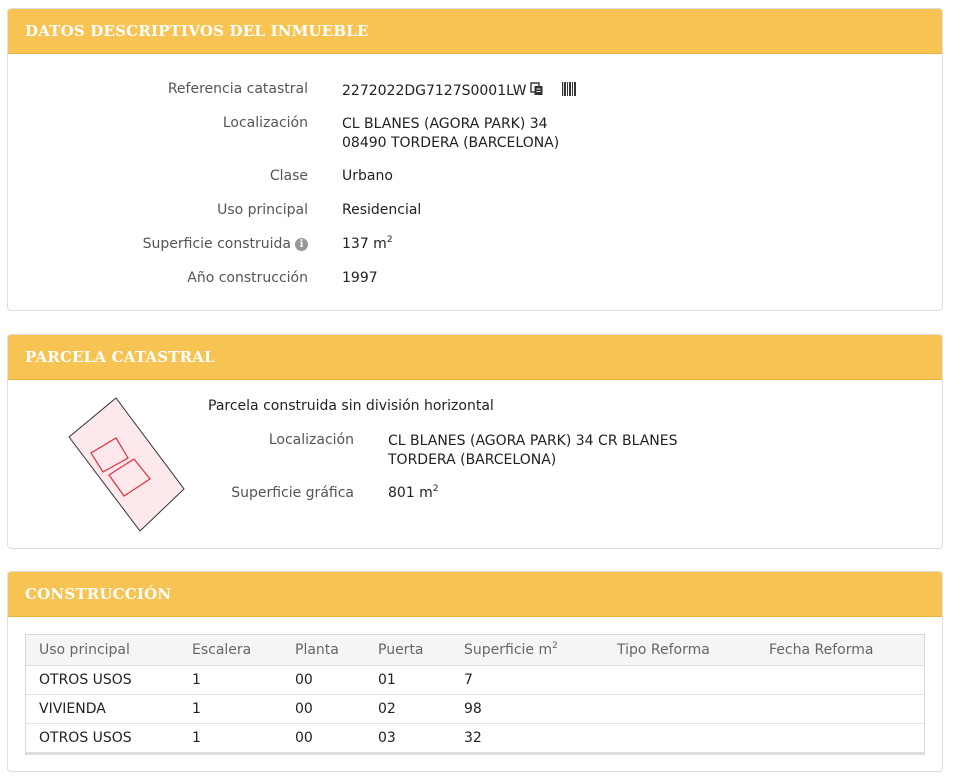  I want to click on parcel-sketch-image, so click(131, 463).